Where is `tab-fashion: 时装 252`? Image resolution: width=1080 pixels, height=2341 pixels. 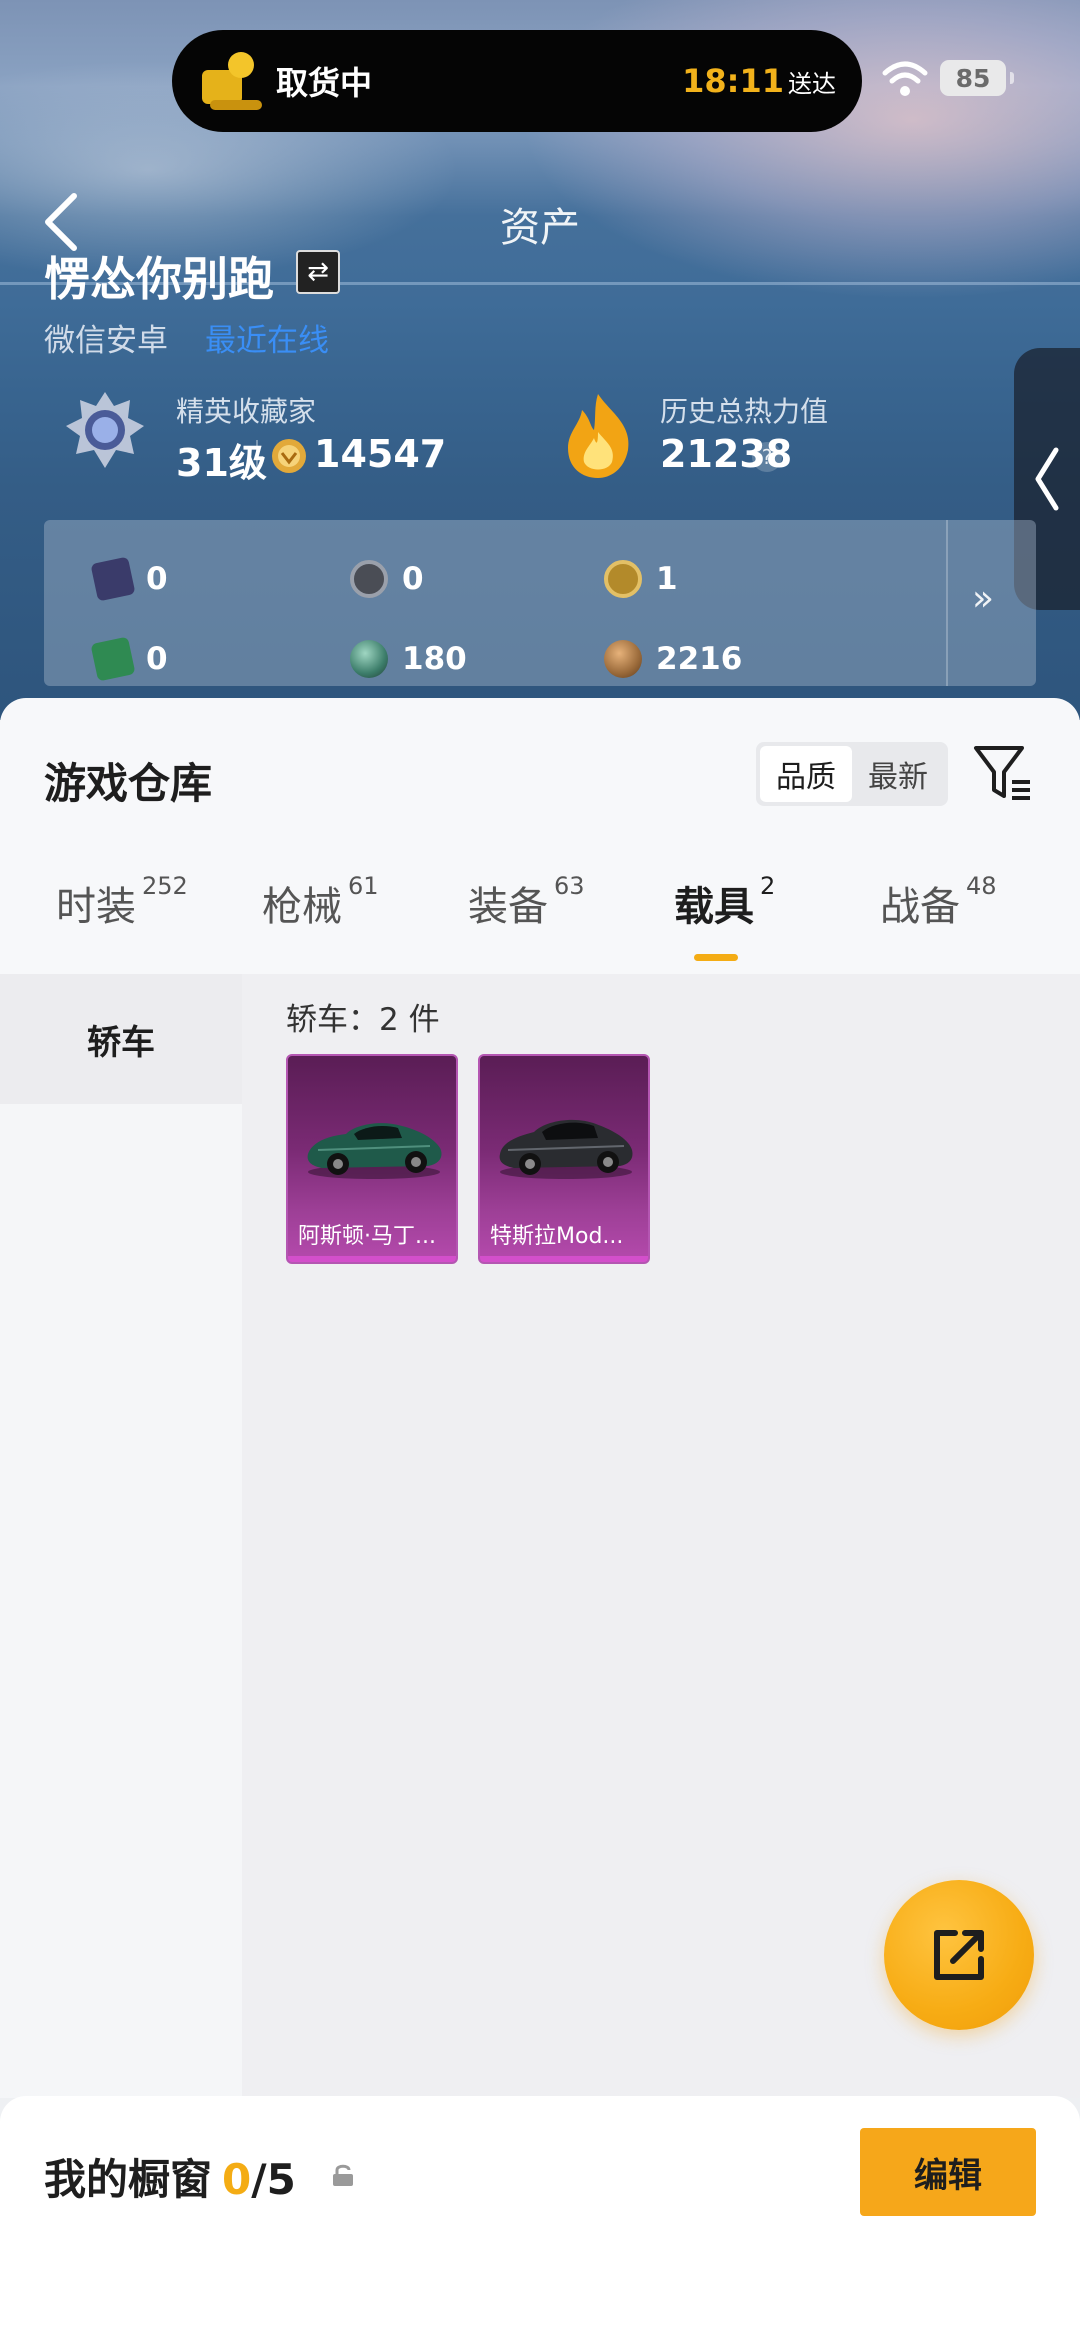 tab-fashion: 时装 252 is located at coordinates (122, 902).